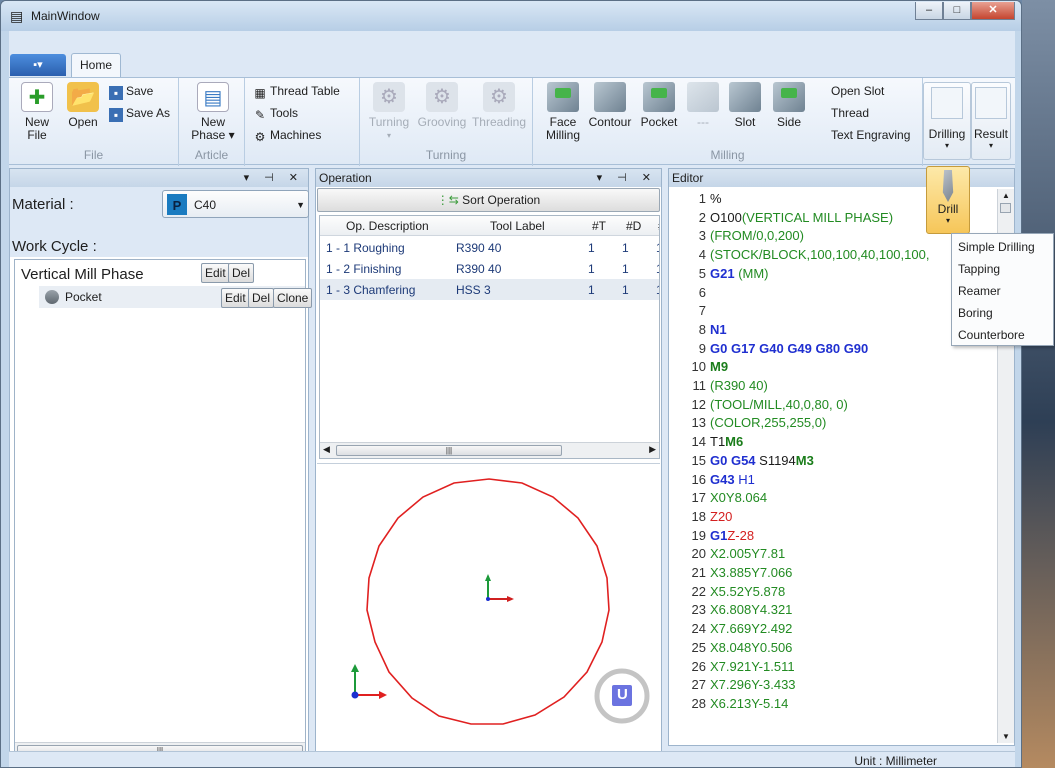 This screenshot has height=768, width=1055. I want to click on code-line: 22 X5.52Y5.878, so click(833, 593).